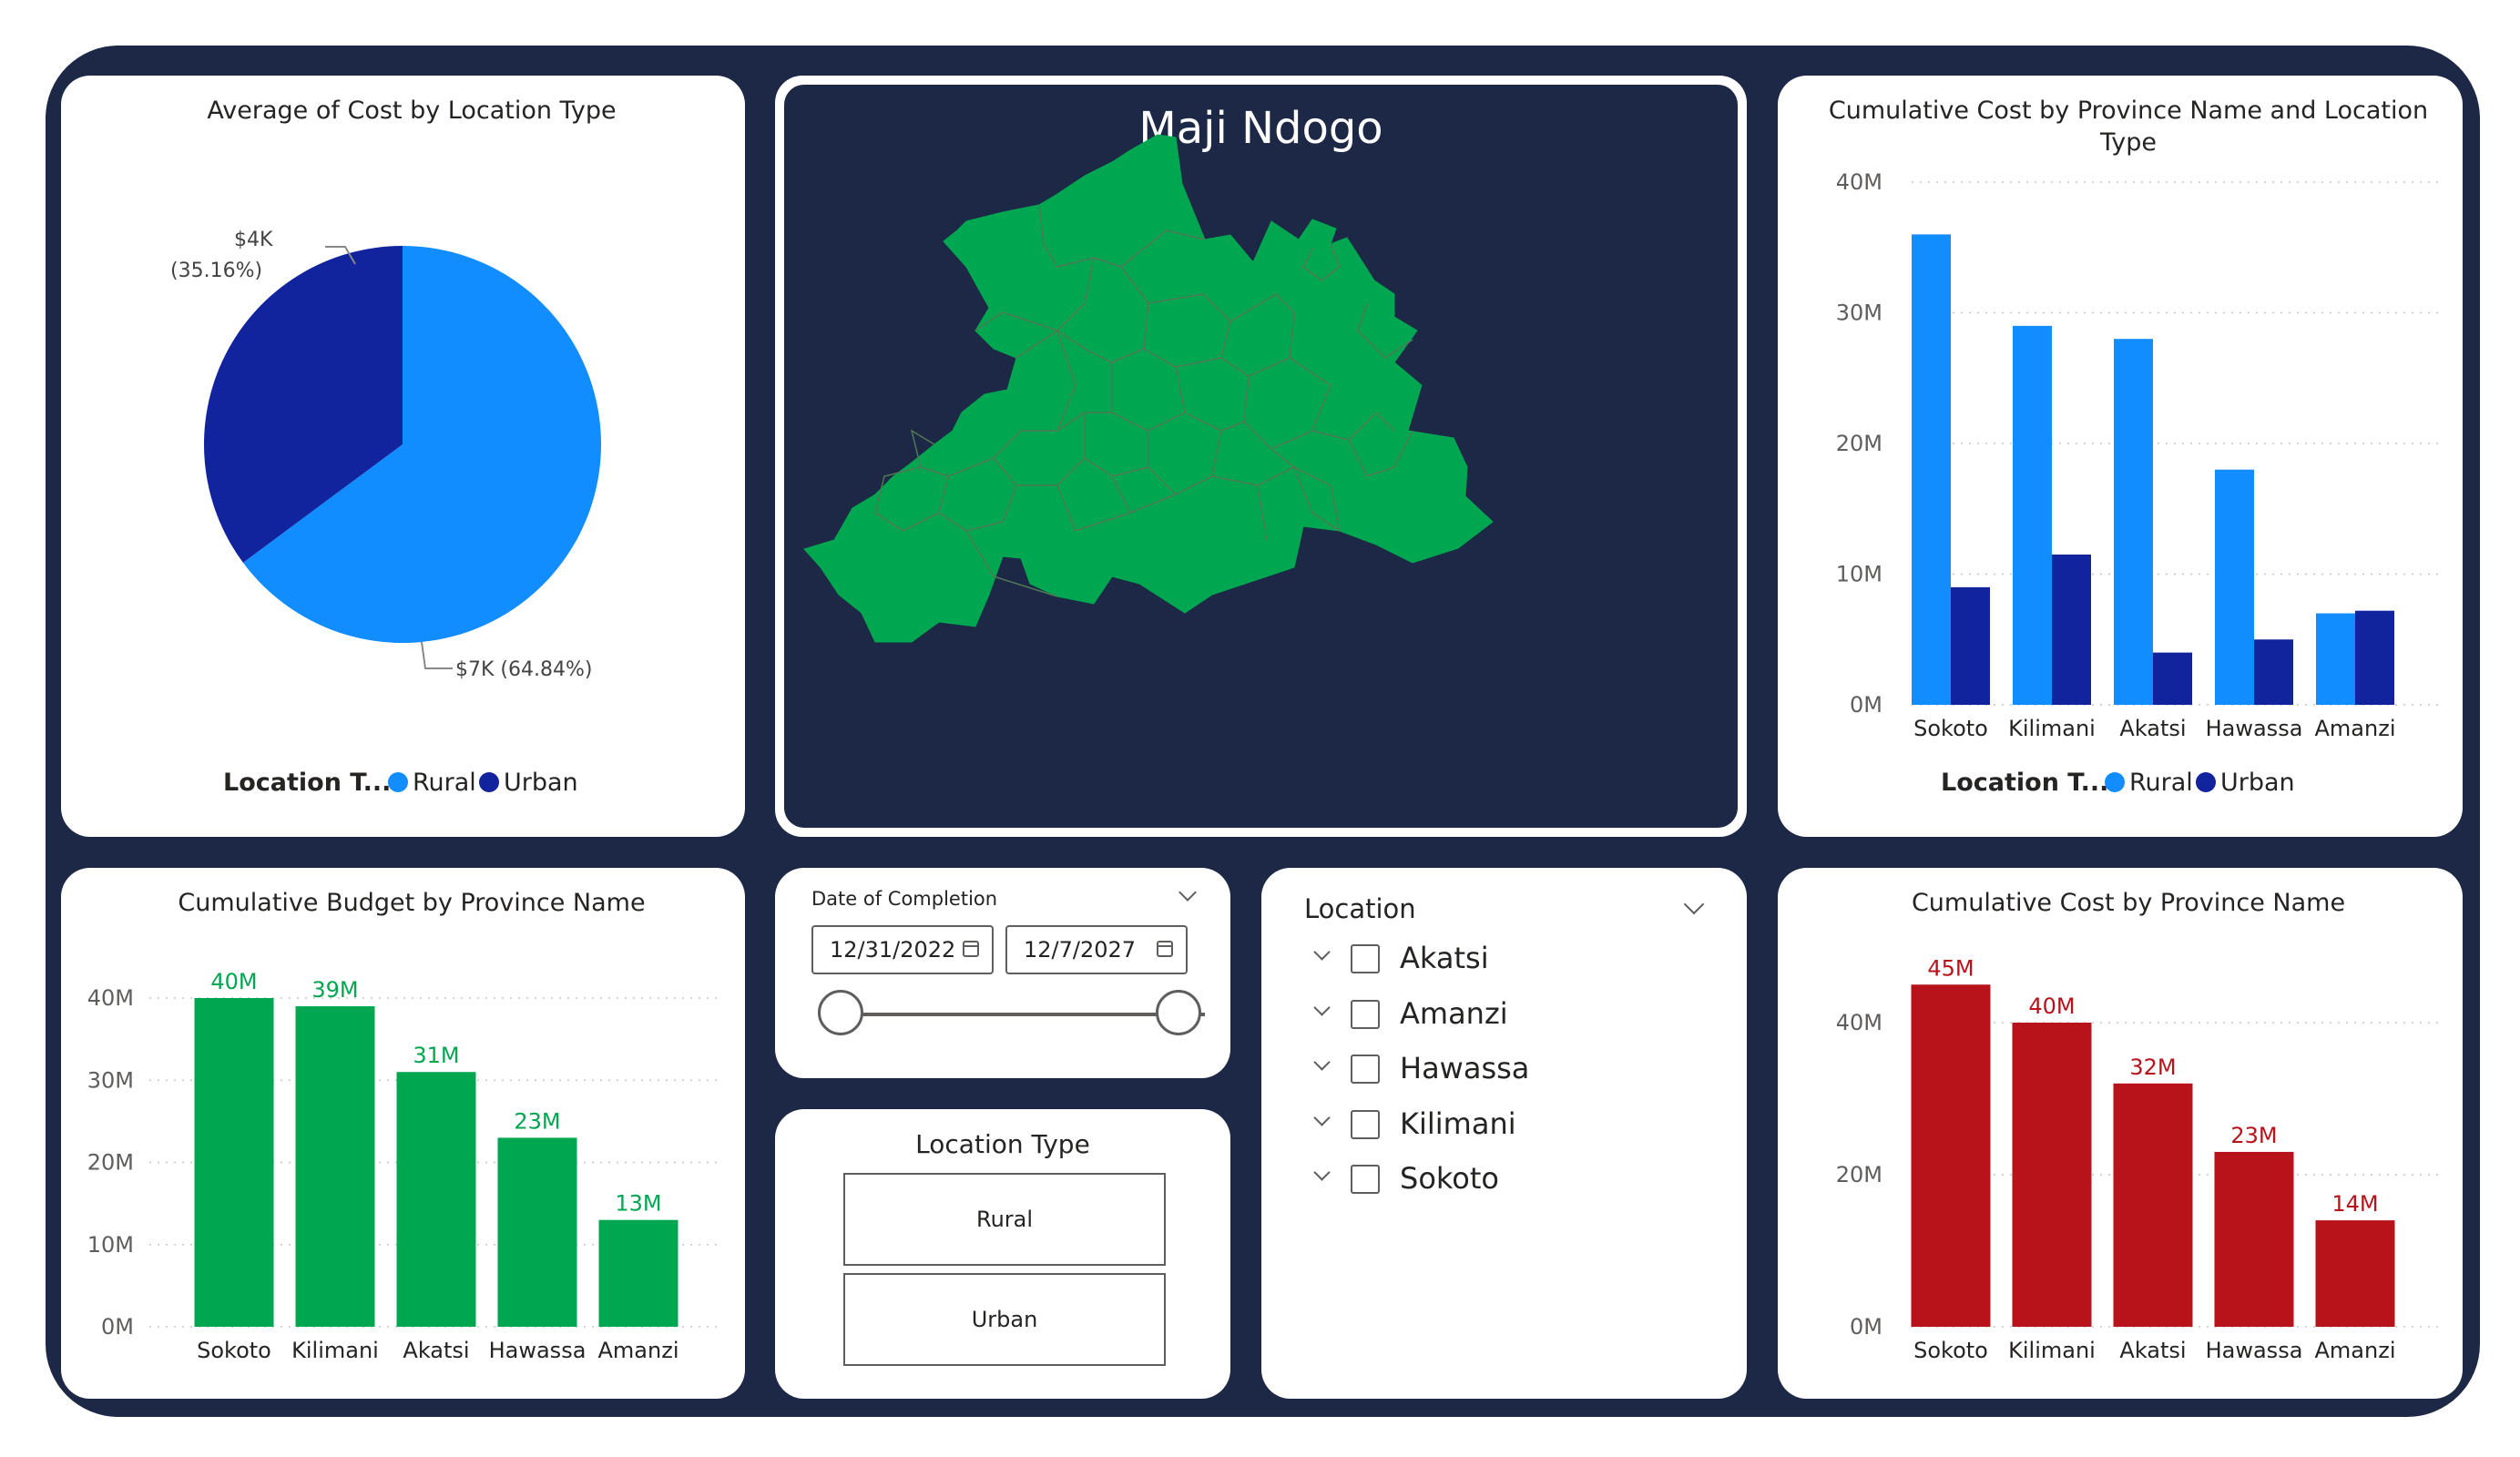 Image resolution: width=2520 pixels, height=1457 pixels. What do you see at coordinates (1458, 1124) in the screenshot?
I see `location-item-label: Kilimani` at bounding box center [1458, 1124].